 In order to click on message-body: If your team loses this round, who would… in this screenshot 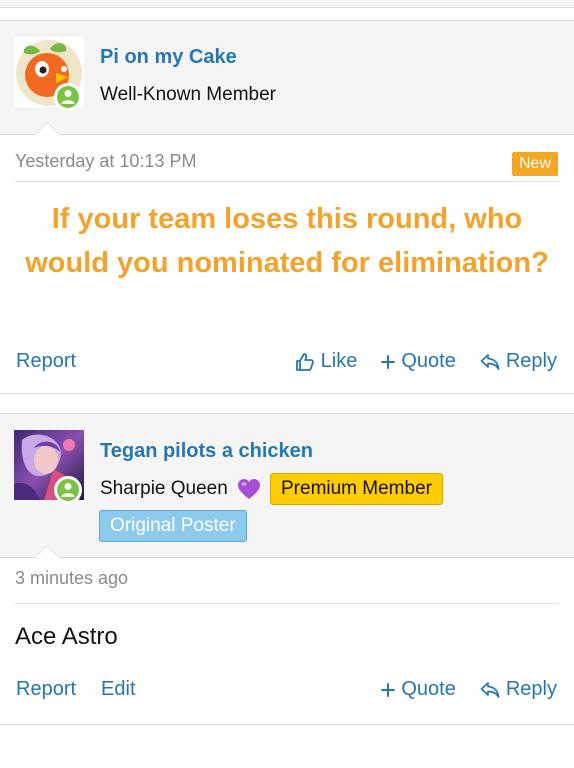, I will do `click(287, 241)`.